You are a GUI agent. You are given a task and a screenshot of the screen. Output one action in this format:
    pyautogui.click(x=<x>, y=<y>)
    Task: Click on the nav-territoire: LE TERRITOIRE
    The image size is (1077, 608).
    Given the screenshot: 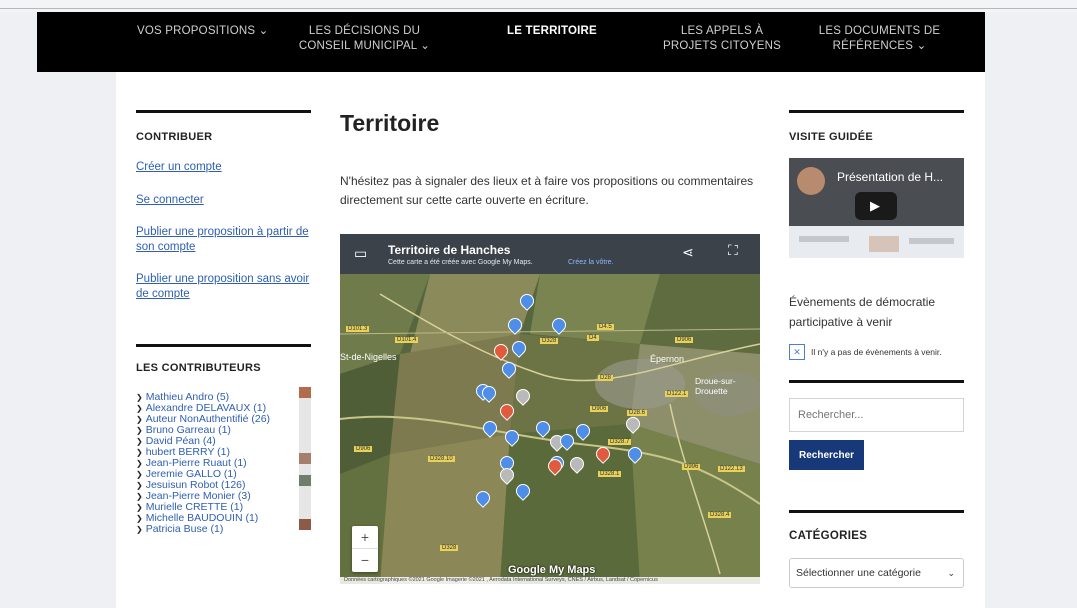 What is the action you would take?
    pyautogui.click(x=552, y=31)
    